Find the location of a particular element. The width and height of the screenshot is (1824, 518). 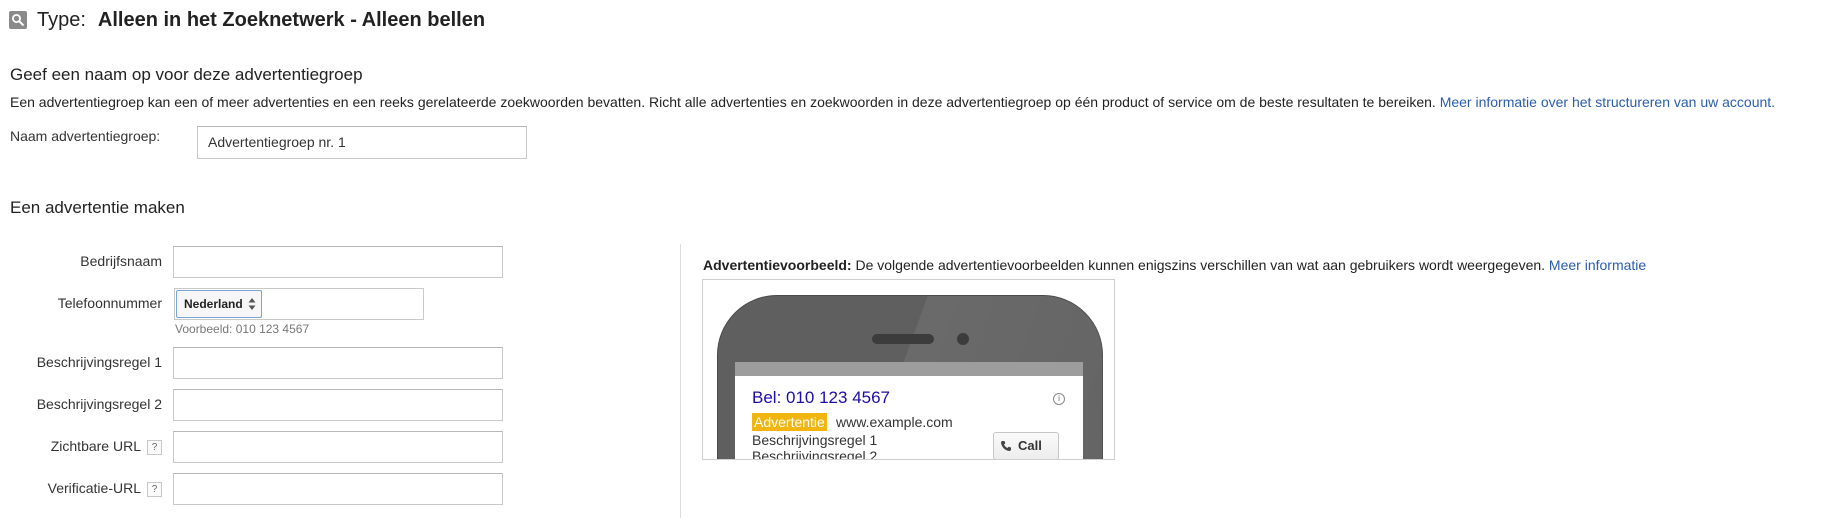

display-url-label-row: Zichtbare URL? is located at coordinates (91, 446).